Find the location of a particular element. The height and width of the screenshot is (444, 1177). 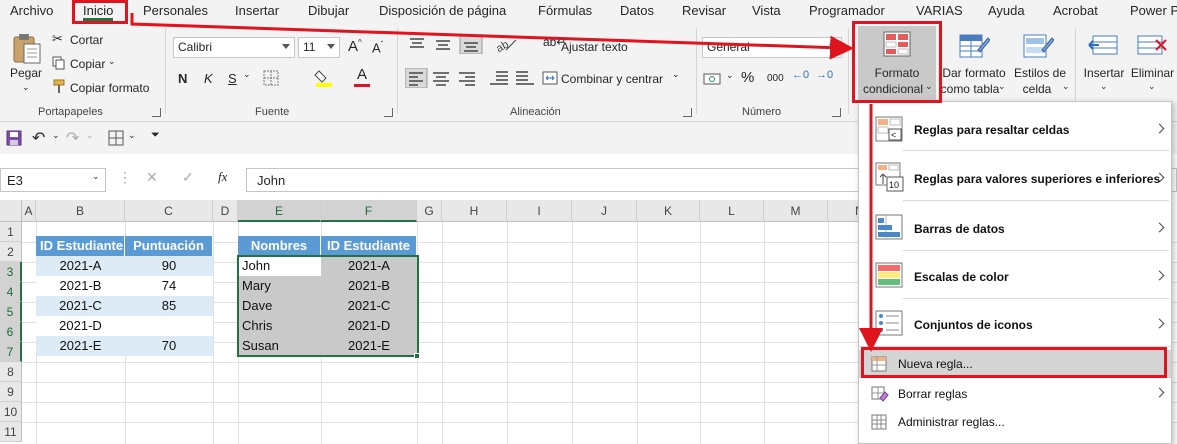

currency-icon is located at coordinates (712, 79).